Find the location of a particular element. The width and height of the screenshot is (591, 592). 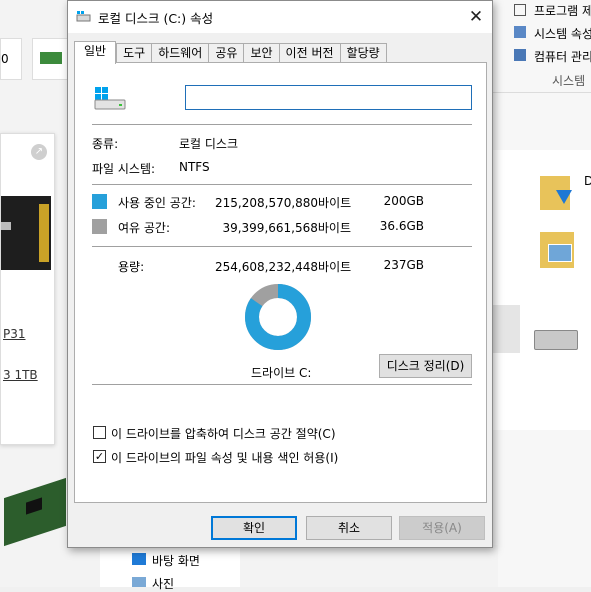

capacity-size: 237GB is located at coordinates (403, 265).